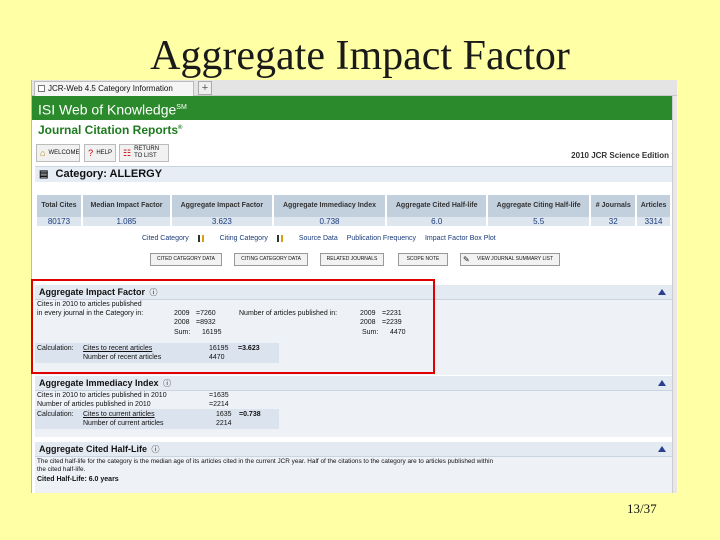  What do you see at coordinates (81, 174) in the screenshot?
I see `category-label: Category:` at bounding box center [81, 174].